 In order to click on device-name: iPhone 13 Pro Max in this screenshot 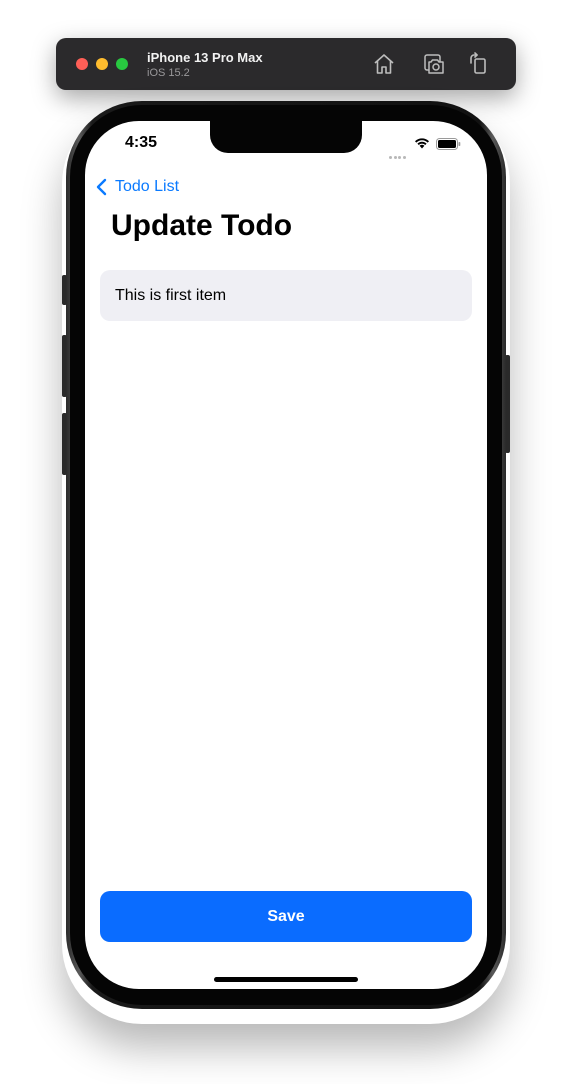, I will do `click(205, 57)`.